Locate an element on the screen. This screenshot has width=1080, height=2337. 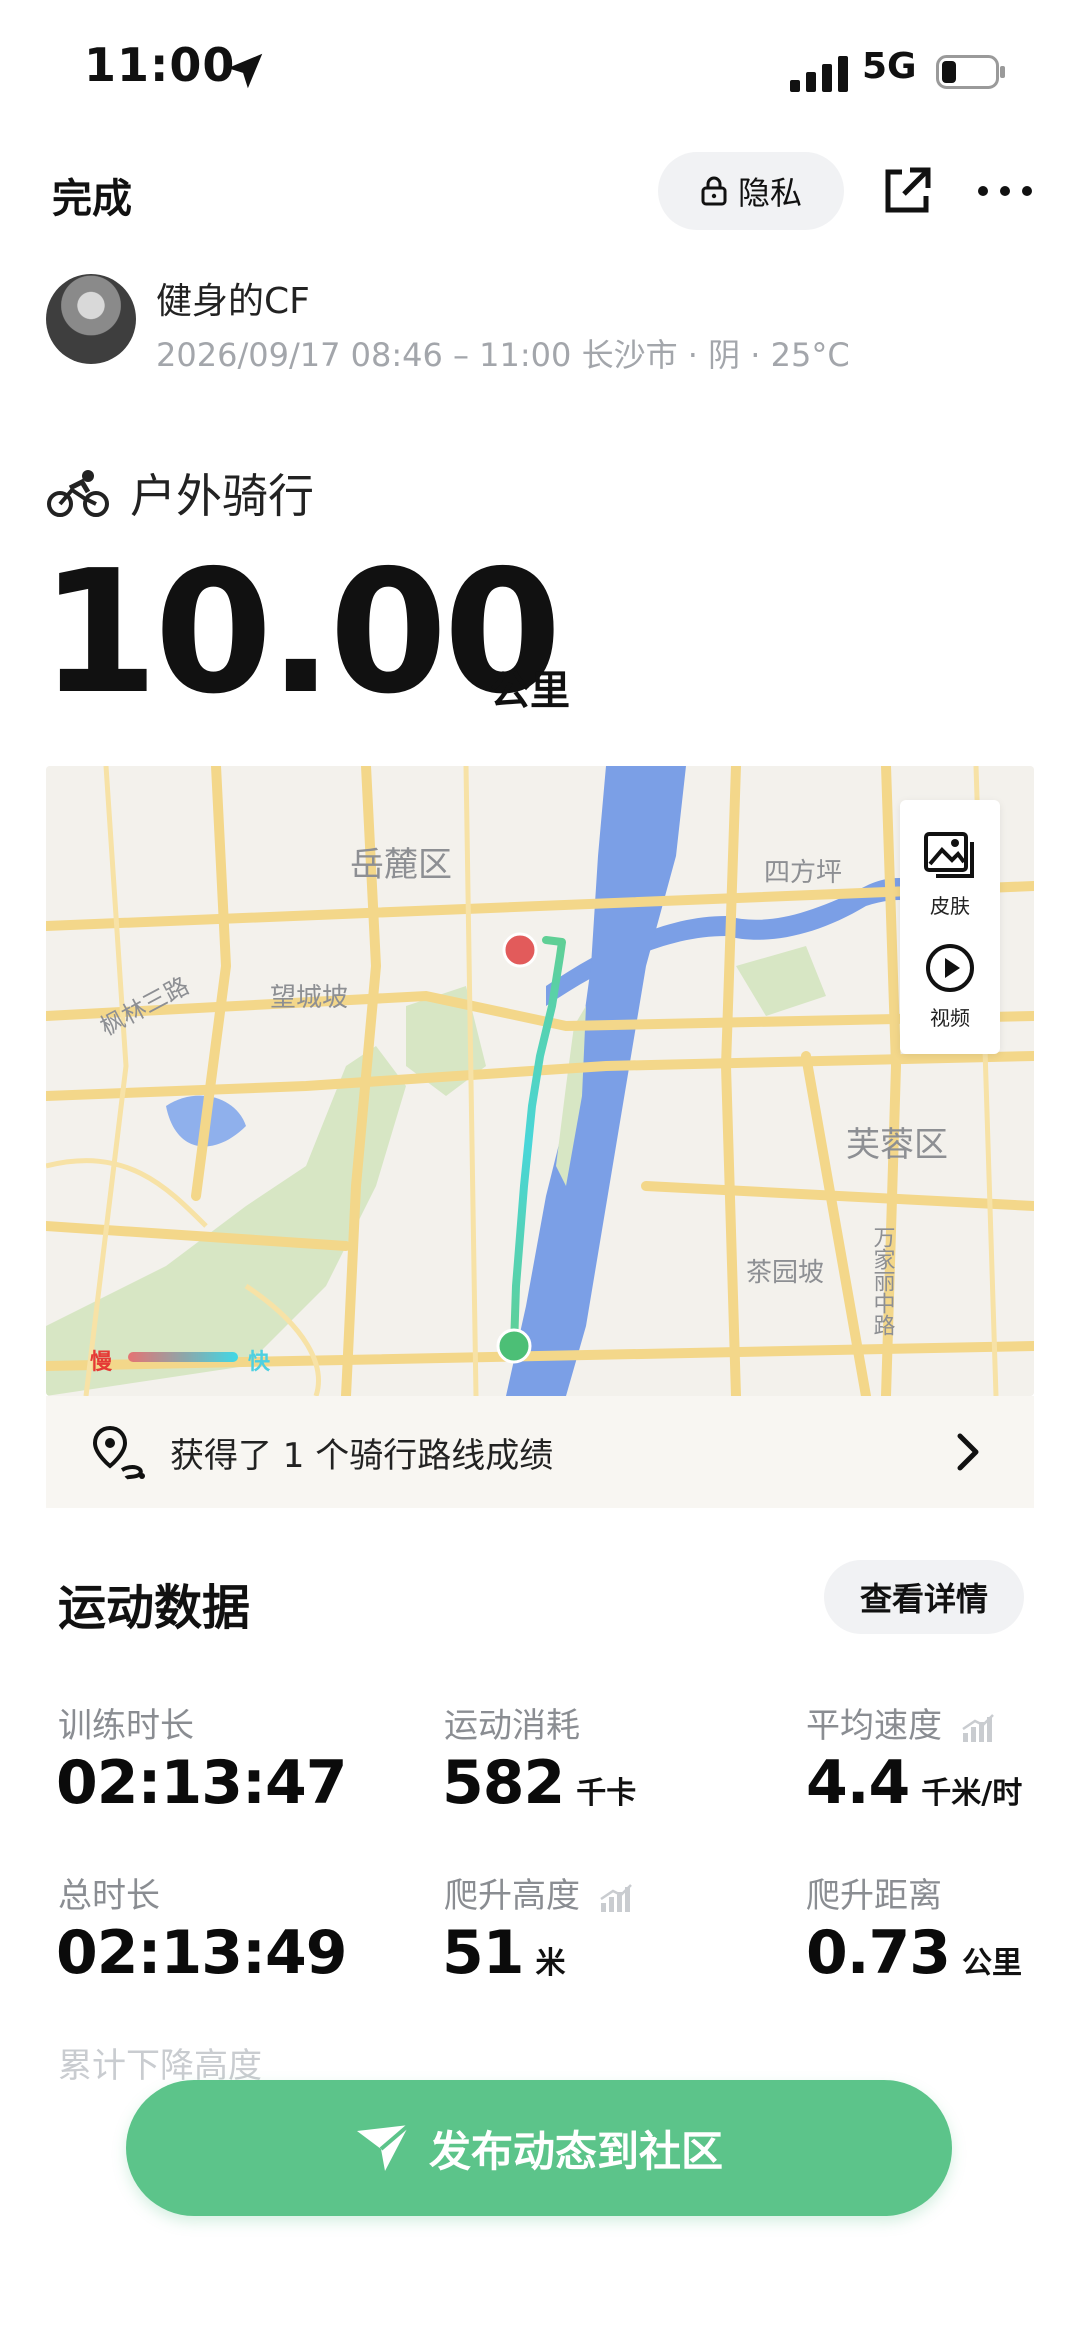
stat-label: 爬升高度 is located at coordinates (512, 1896).